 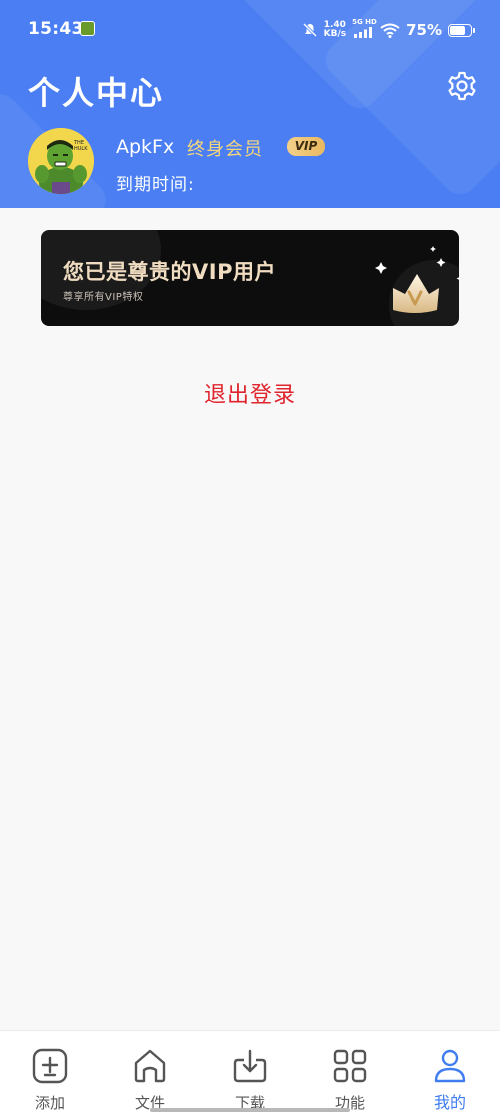 What do you see at coordinates (150, 1066) in the screenshot?
I see `home-icon` at bounding box center [150, 1066].